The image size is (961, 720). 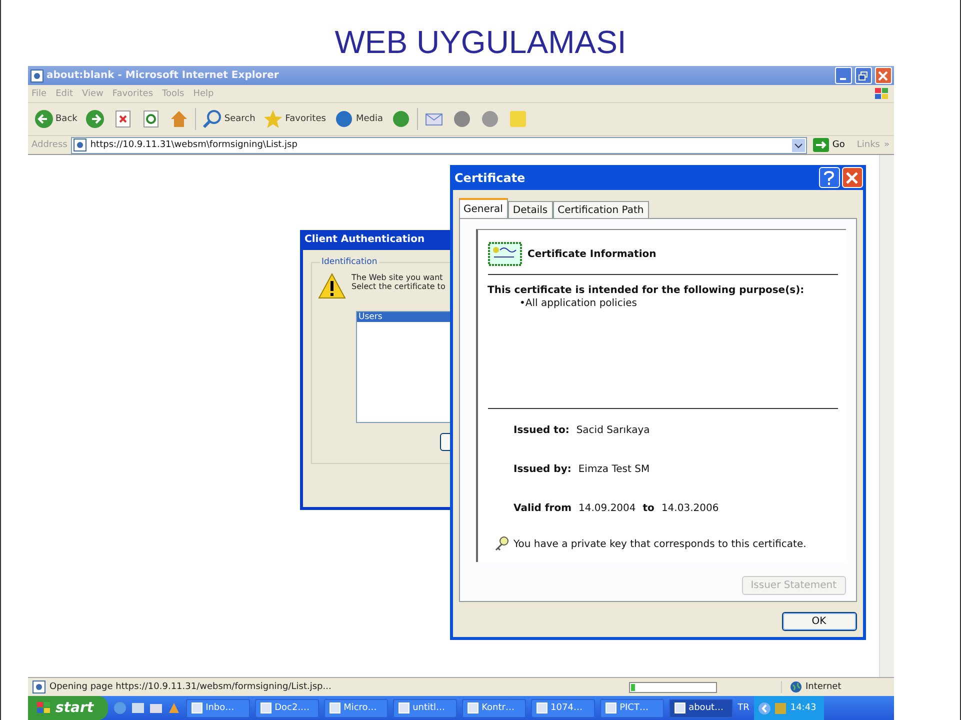 I want to click on group-label: Identification, so click(x=350, y=262).